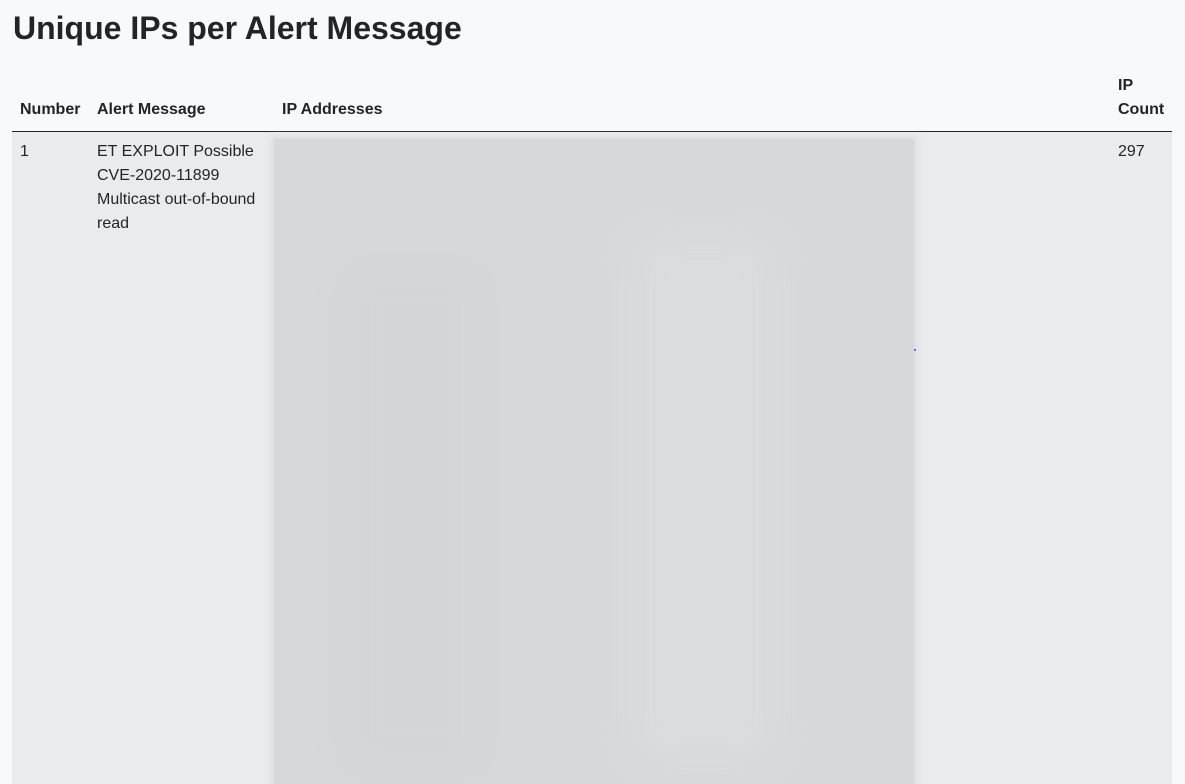  What do you see at coordinates (50, 98) in the screenshot?
I see `column-header-number: Number` at bounding box center [50, 98].